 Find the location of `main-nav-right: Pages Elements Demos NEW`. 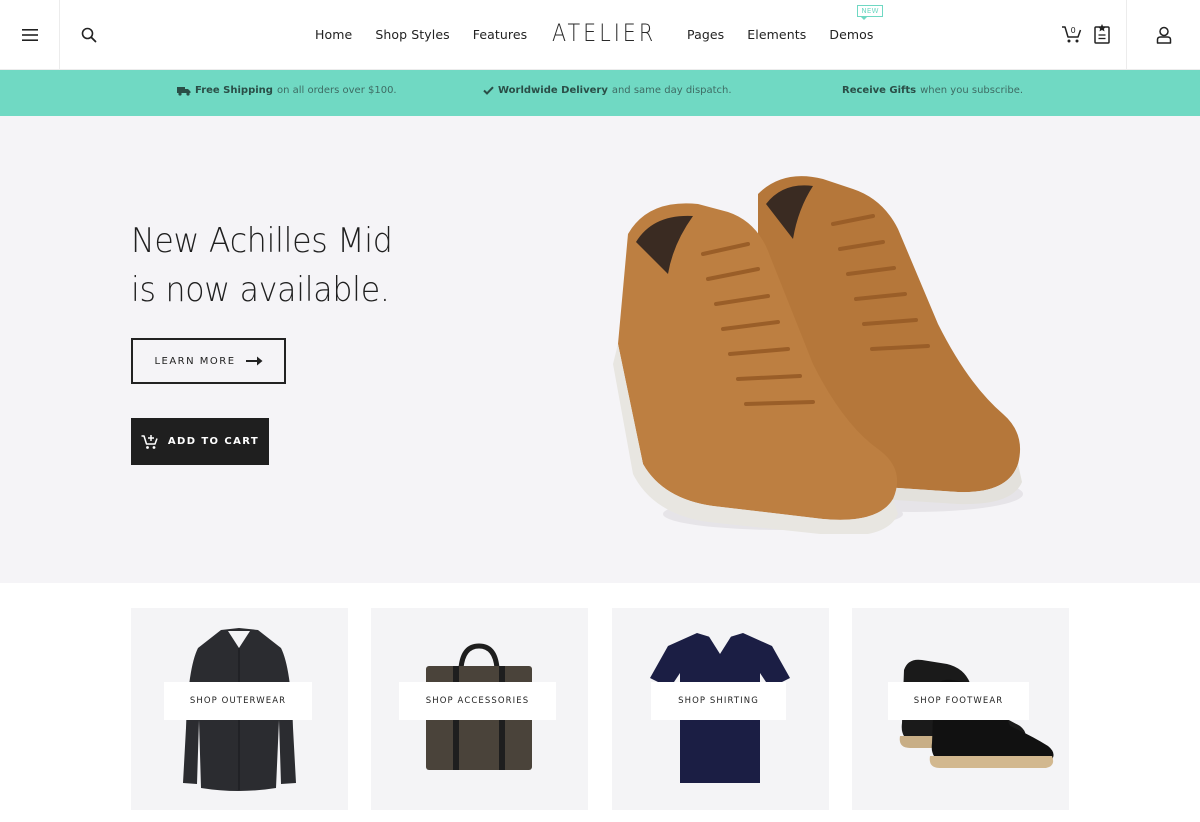

main-nav-right: Pages Elements Demos NEW is located at coordinates (792, 34).